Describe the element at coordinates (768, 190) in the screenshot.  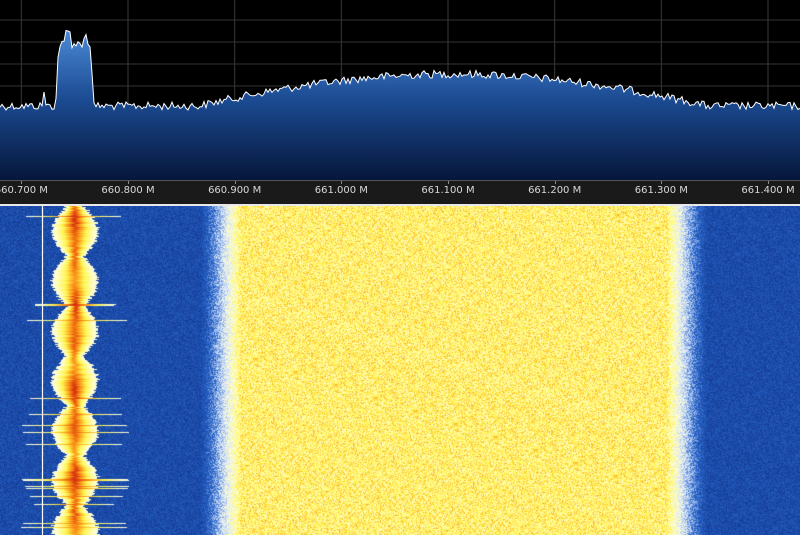
I see `axis-label: 661.400 M` at that location.